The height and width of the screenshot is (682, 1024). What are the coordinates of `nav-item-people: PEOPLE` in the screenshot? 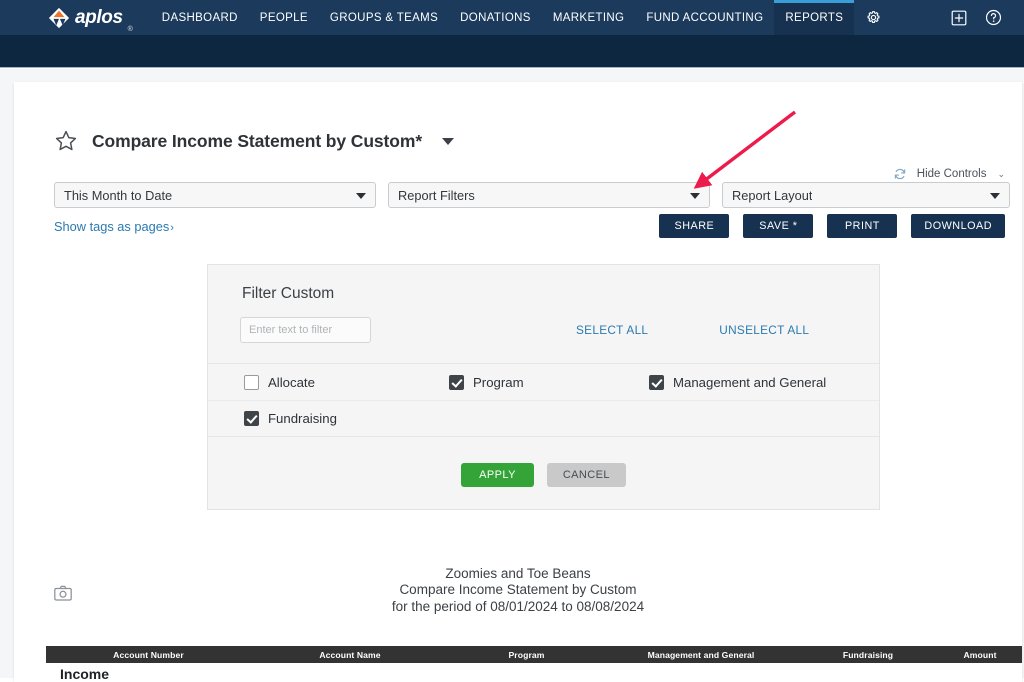 It's located at (284, 17).